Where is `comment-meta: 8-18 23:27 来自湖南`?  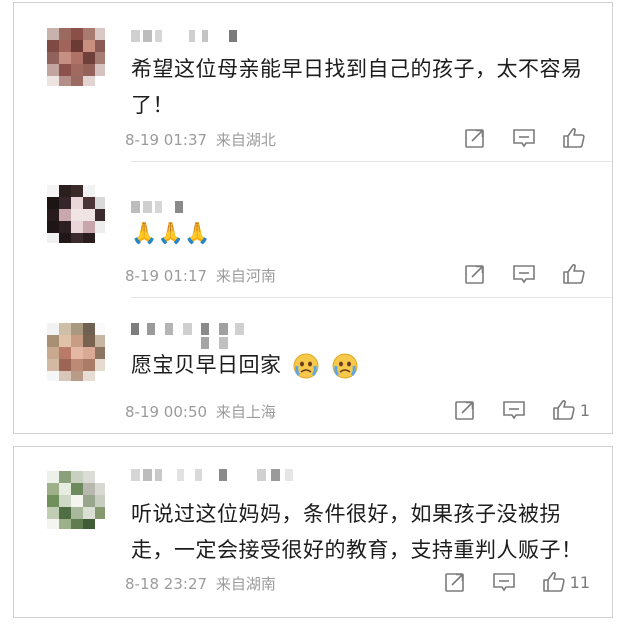 comment-meta: 8-18 23:27 来自湖南 is located at coordinates (200, 583).